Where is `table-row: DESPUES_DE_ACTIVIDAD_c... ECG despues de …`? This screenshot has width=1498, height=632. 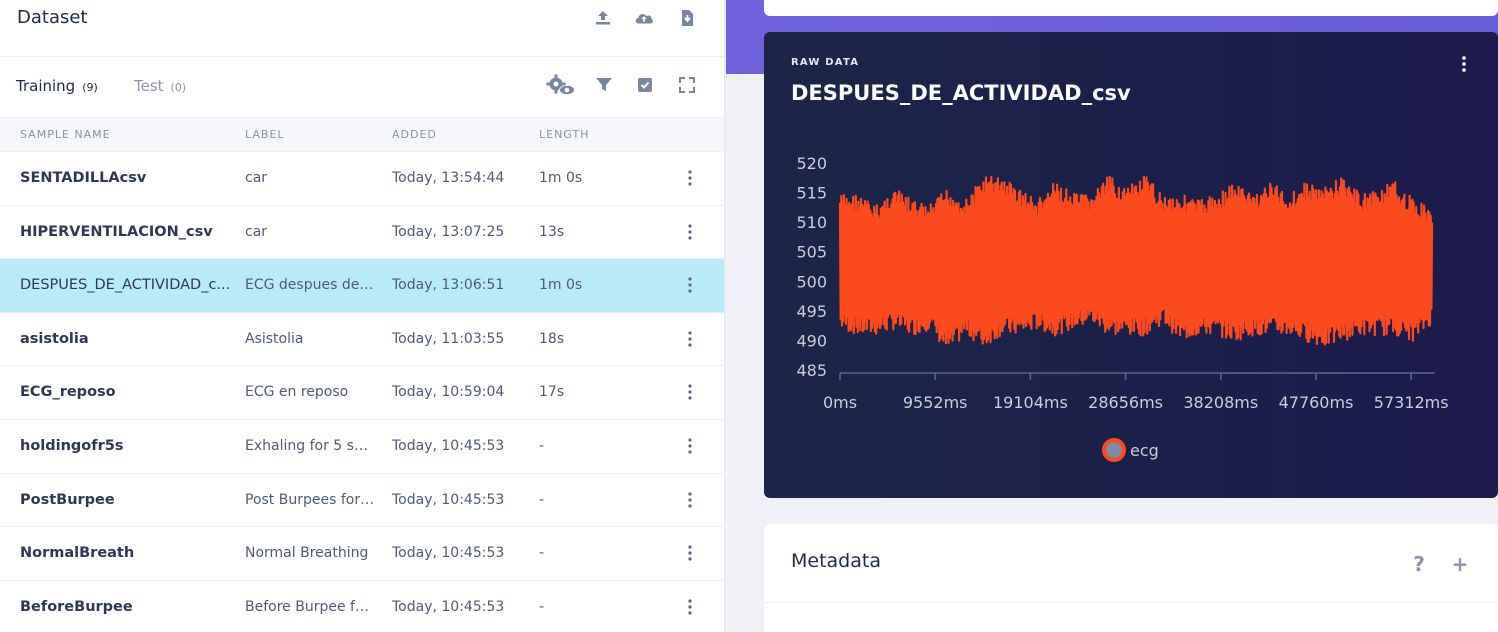 table-row: DESPUES_DE_ACTIVIDAD_c... ECG despues de … is located at coordinates (362, 286).